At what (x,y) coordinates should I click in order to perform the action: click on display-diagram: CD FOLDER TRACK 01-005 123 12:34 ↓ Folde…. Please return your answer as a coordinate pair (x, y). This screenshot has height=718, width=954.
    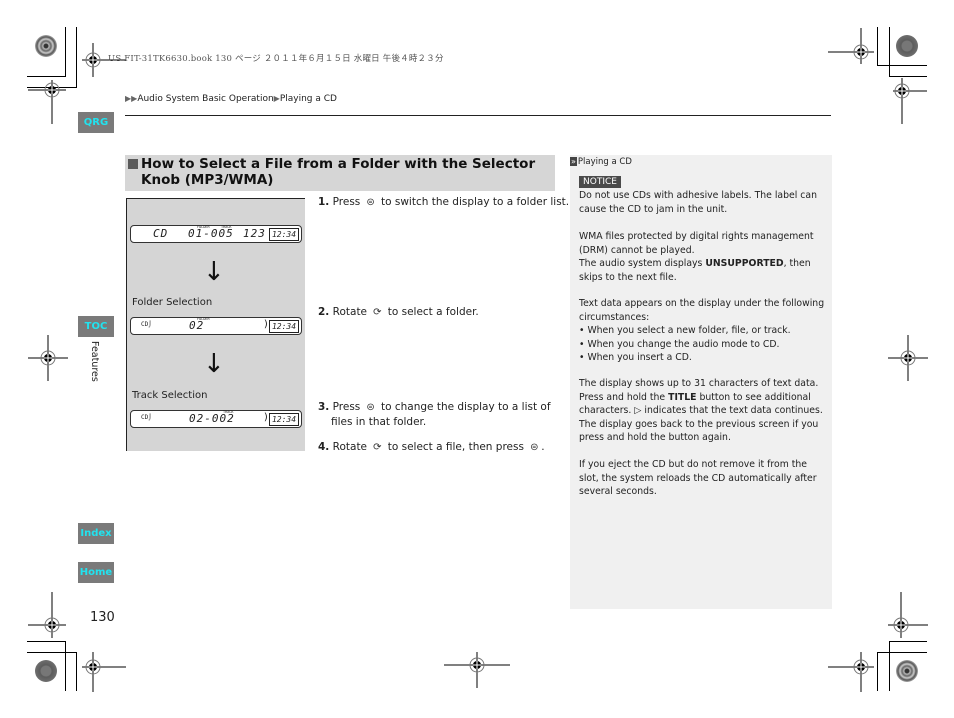
    Looking at the image, I should click on (215, 324).